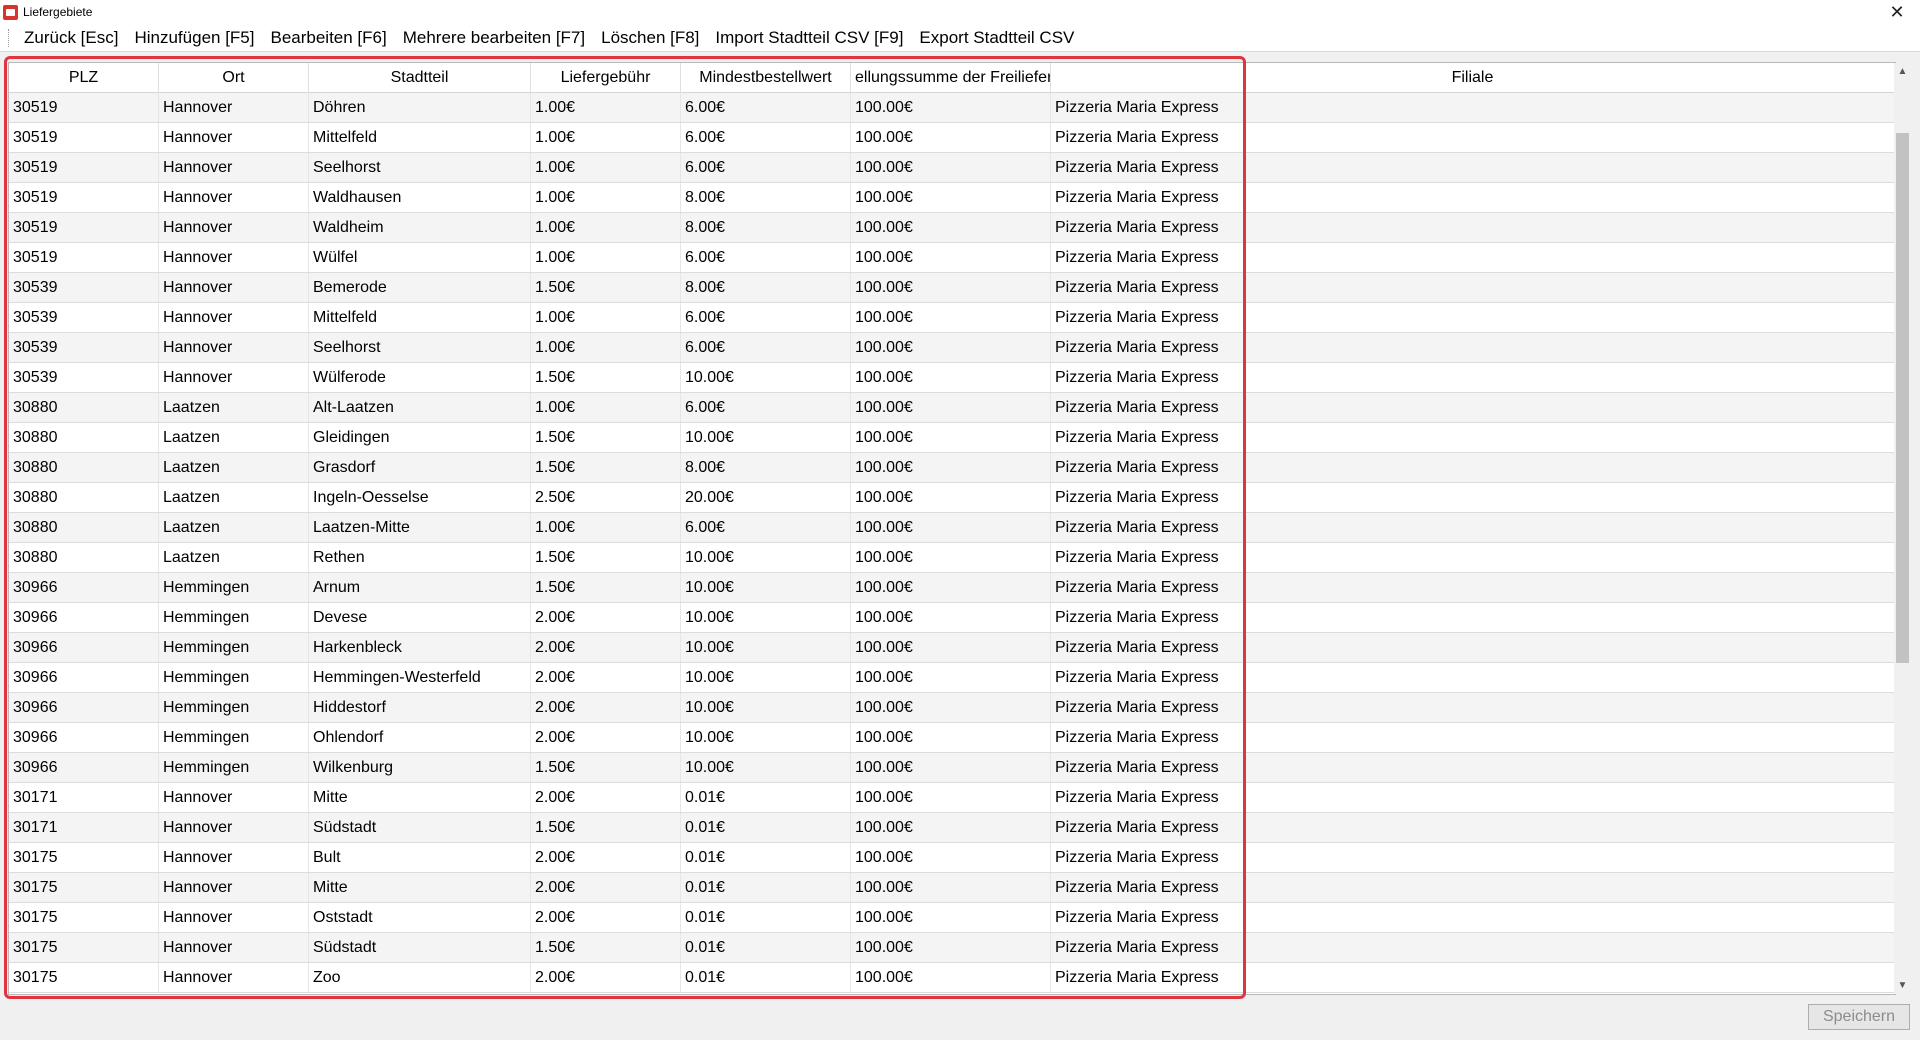  I want to click on column-header-stadtteil: Stadtteil, so click(420, 78).